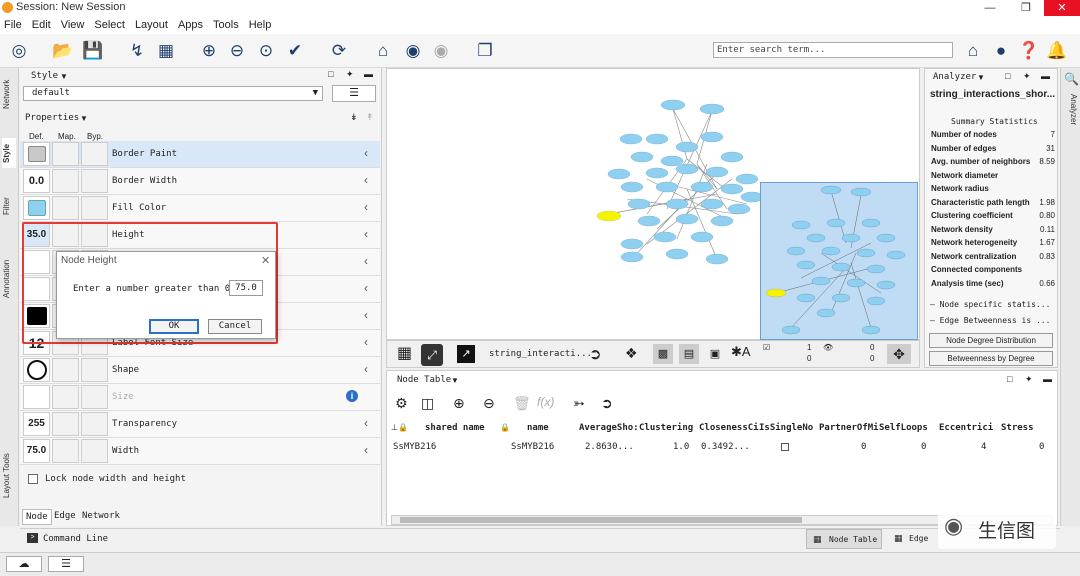  Describe the element at coordinates (41, 25) in the screenshot. I see `menu-edit: Edit` at that location.